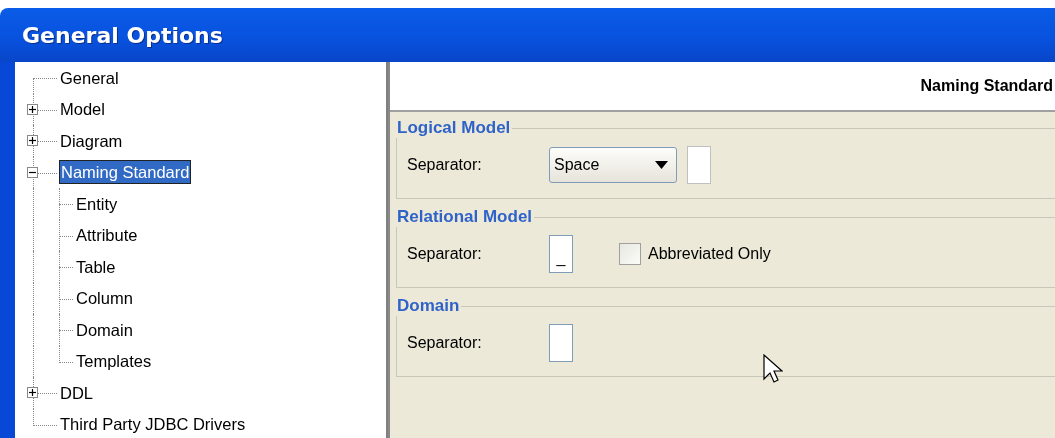  I want to click on tree-item: Third Party JDBC Drivers, so click(153, 424).